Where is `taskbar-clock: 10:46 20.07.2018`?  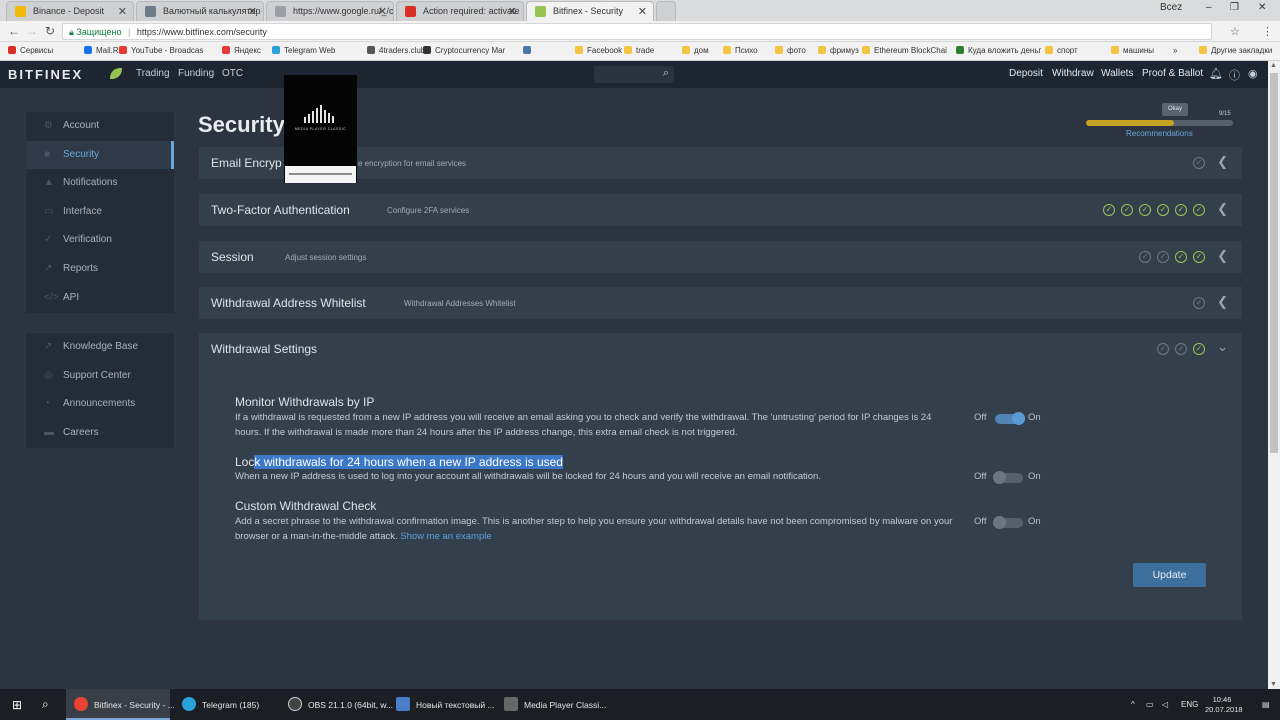 taskbar-clock: 10:46 20.07.2018 is located at coordinates (1224, 705).